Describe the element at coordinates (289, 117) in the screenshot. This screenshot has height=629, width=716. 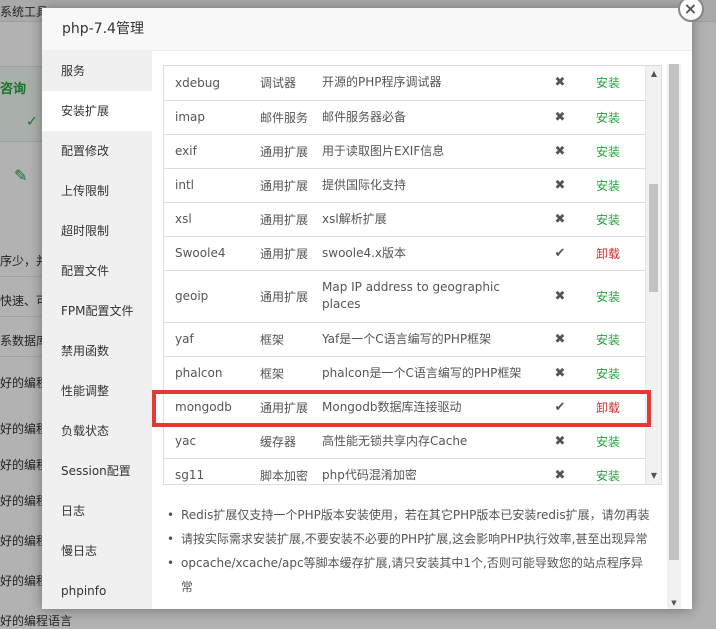
I see `extension-type: 邮件服务` at that location.